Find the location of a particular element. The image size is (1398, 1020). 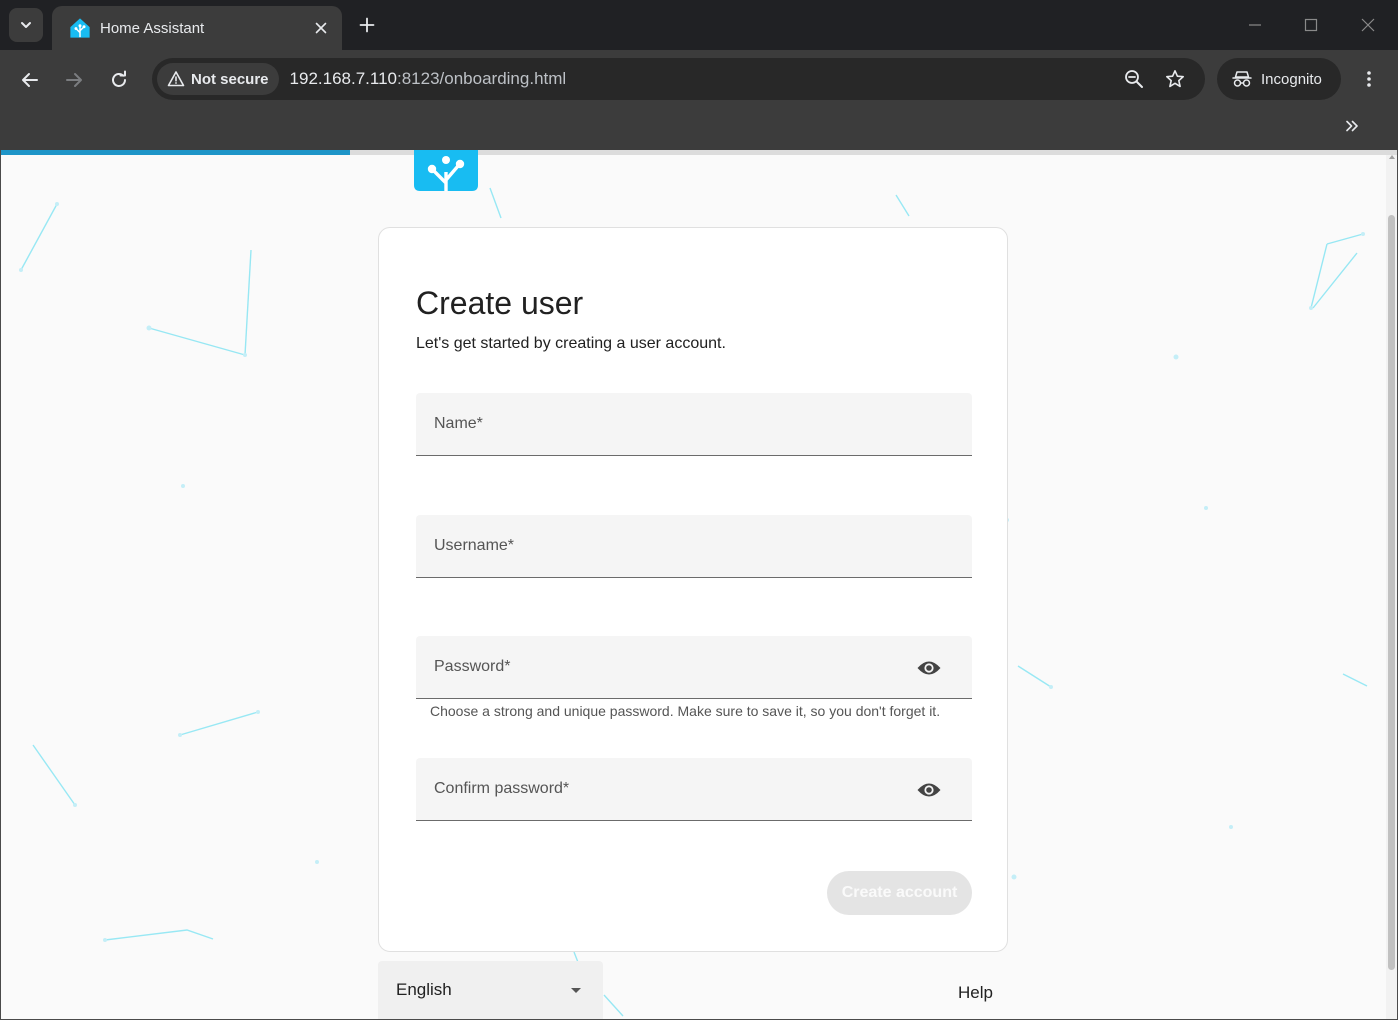

bookmark-button is located at coordinates (1175, 79).